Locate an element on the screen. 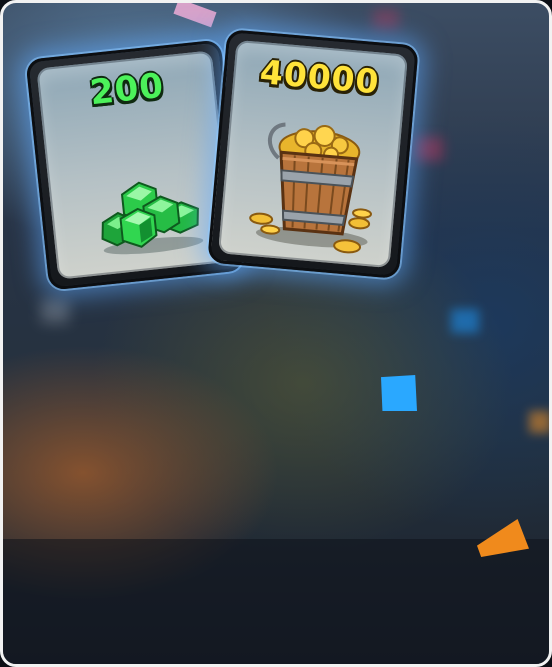  confetti-pink-piece is located at coordinates (195, 15).